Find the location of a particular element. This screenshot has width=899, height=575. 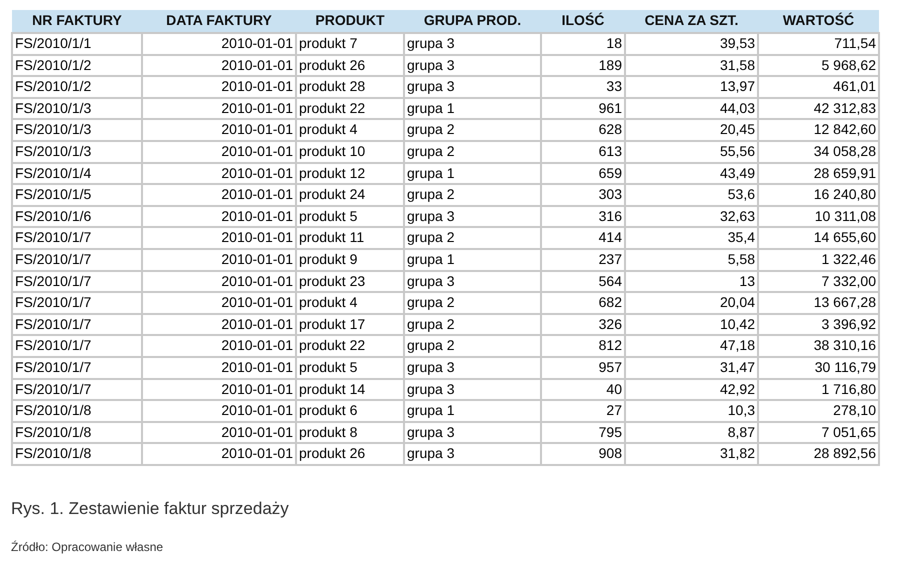

table-cell: 961 is located at coordinates (583, 109).